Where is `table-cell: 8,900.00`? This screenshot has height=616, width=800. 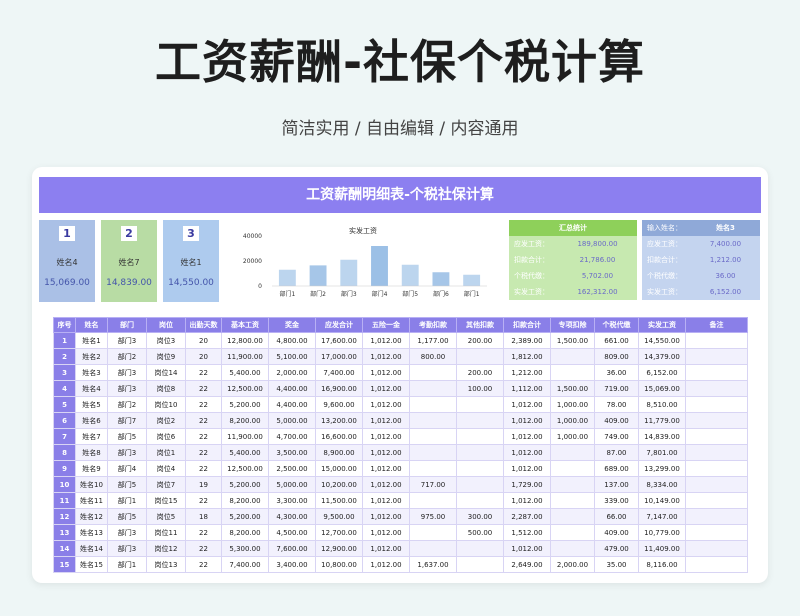 table-cell: 8,900.00 is located at coordinates (339, 452).